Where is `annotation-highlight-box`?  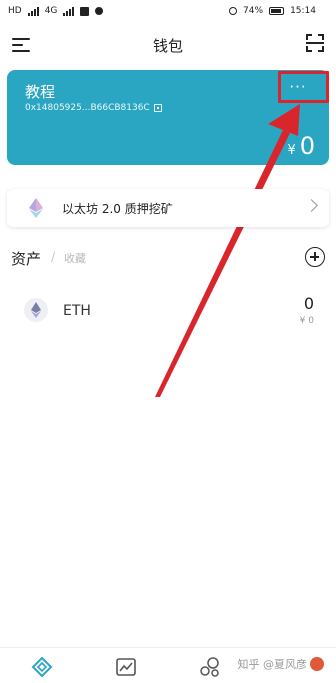 annotation-highlight-box is located at coordinates (303, 87).